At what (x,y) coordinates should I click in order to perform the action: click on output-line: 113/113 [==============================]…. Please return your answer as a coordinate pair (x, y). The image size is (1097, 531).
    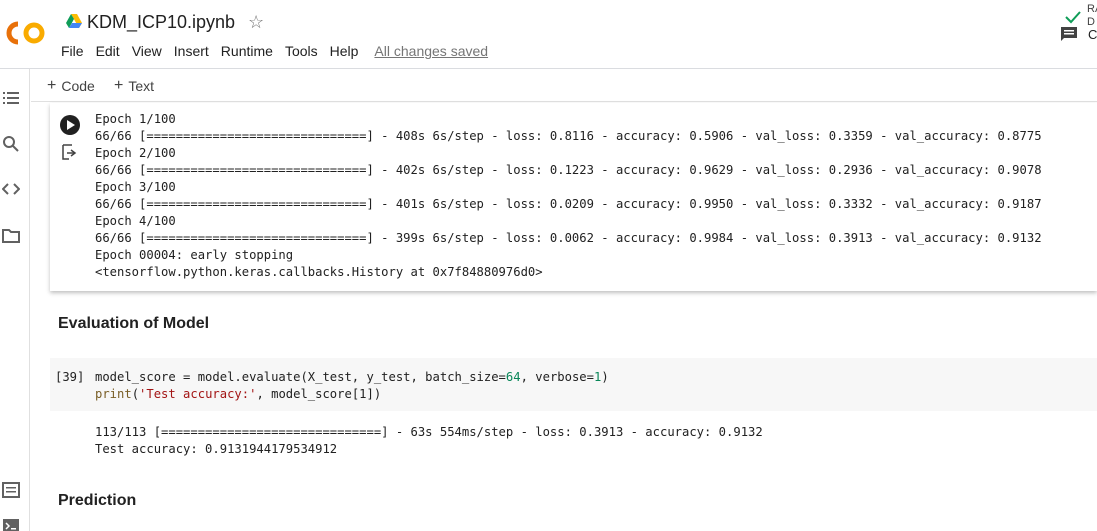
    Looking at the image, I should click on (429, 432).